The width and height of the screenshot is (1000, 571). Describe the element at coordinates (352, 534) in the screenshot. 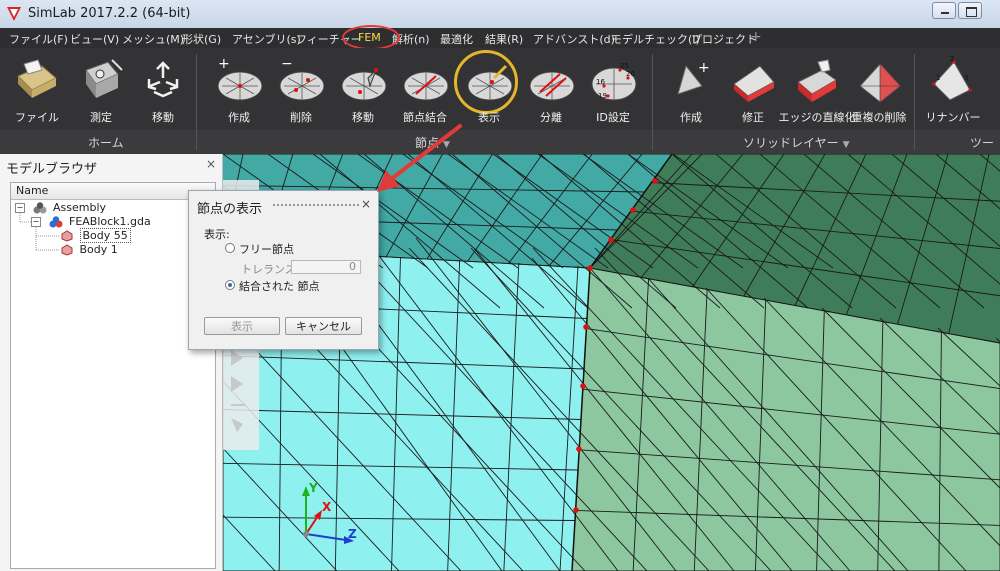

I see `z-axis-label: Z` at that location.